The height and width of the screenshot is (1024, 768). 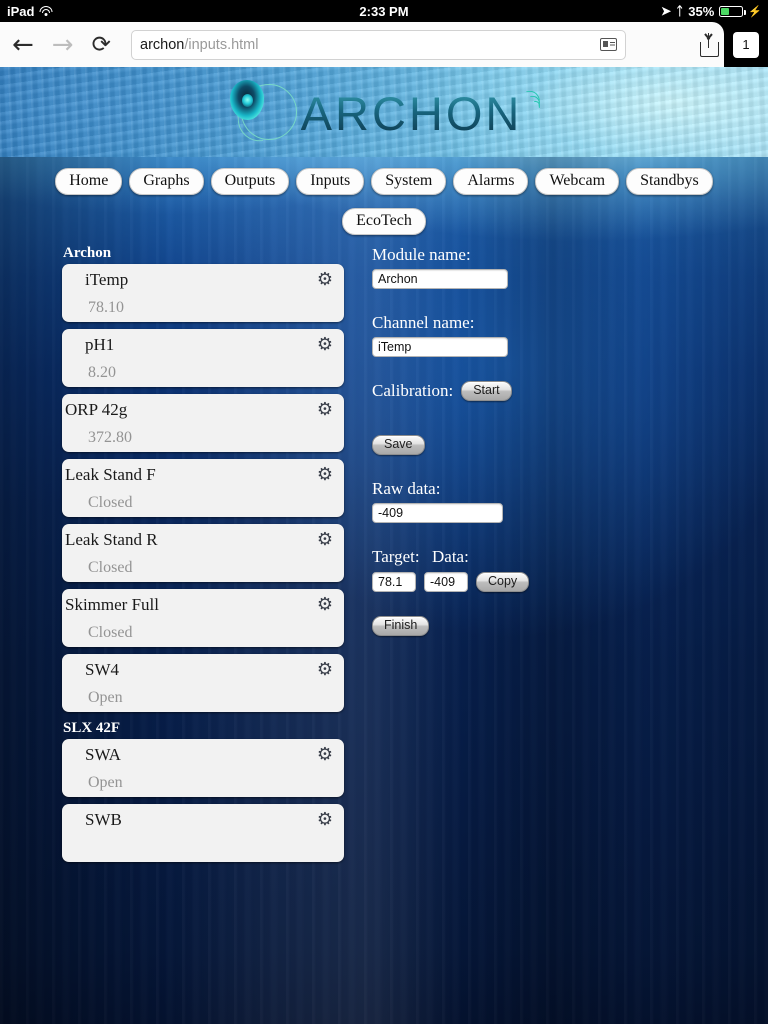 What do you see at coordinates (440, 347) in the screenshot?
I see `channel-name-input` at bounding box center [440, 347].